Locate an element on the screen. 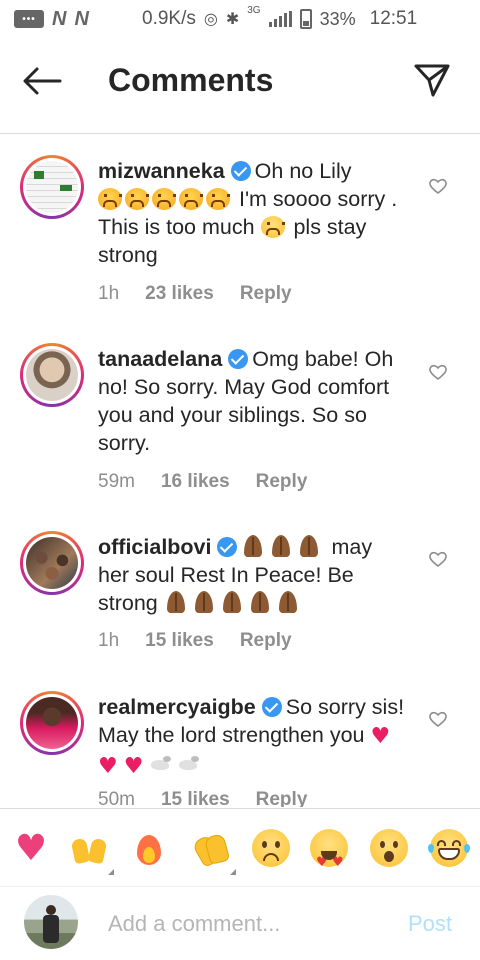 The height and width of the screenshot is (960, 480). clapping-hands-icon is located at coordinates (211, 848).